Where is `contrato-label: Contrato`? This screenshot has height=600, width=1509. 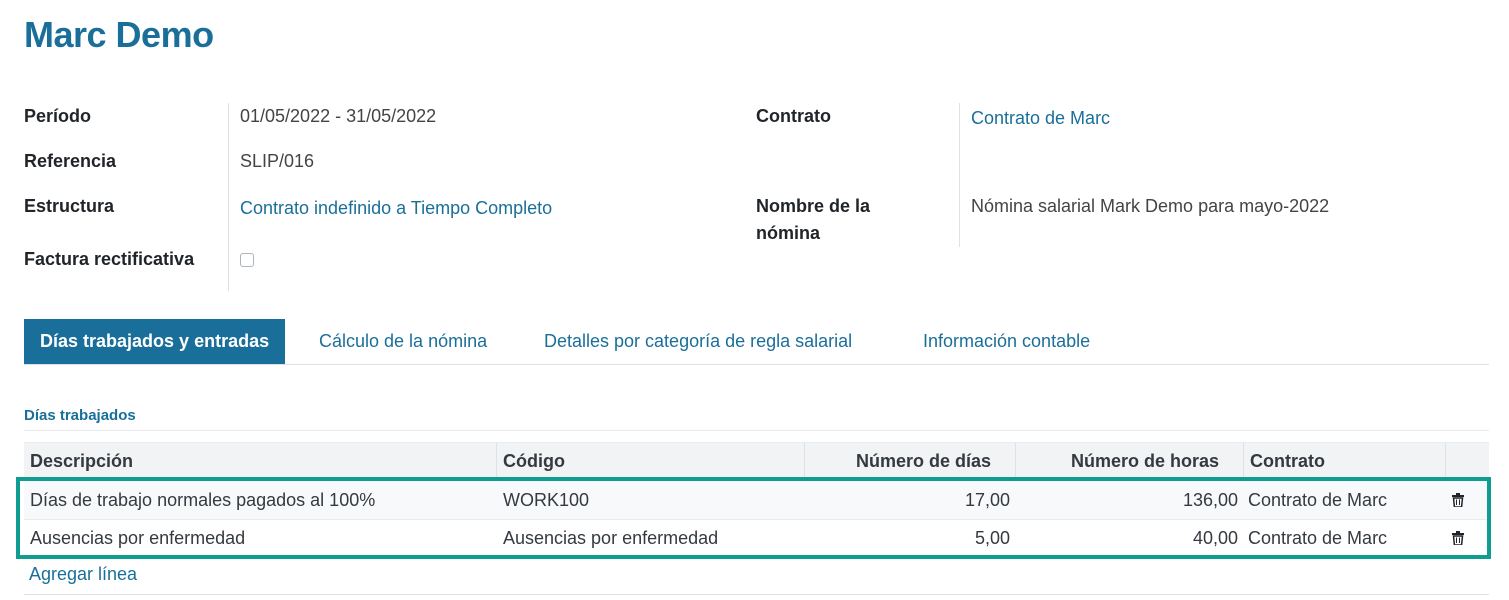
contrato-label: Contrato is located at coordinates (793, 116).